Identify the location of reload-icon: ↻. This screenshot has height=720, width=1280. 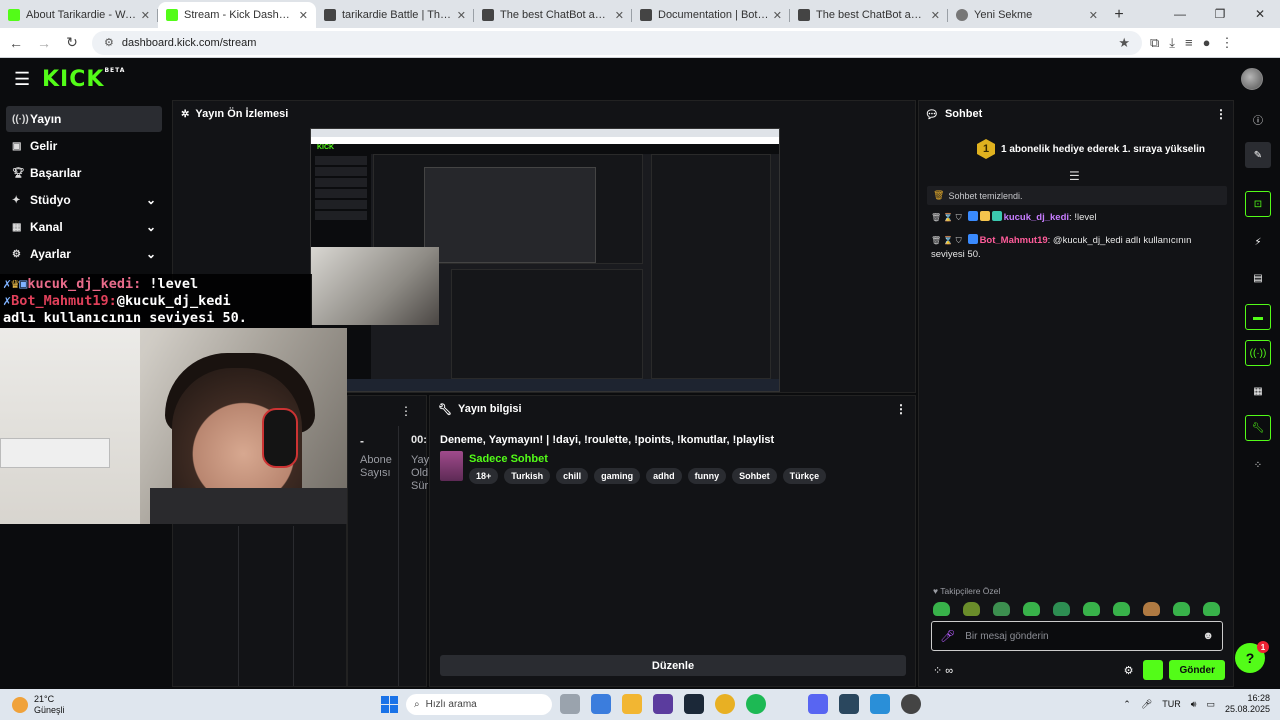
(72, 43).